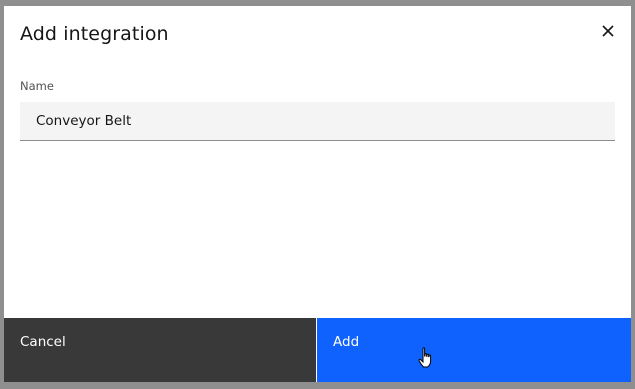 Image resolution: width=635 pixels, height=389 pixels. What do you see at coordinates (474, 350) in the screenshot?
I see `add-button: Add` at bounding box center [474, 350].